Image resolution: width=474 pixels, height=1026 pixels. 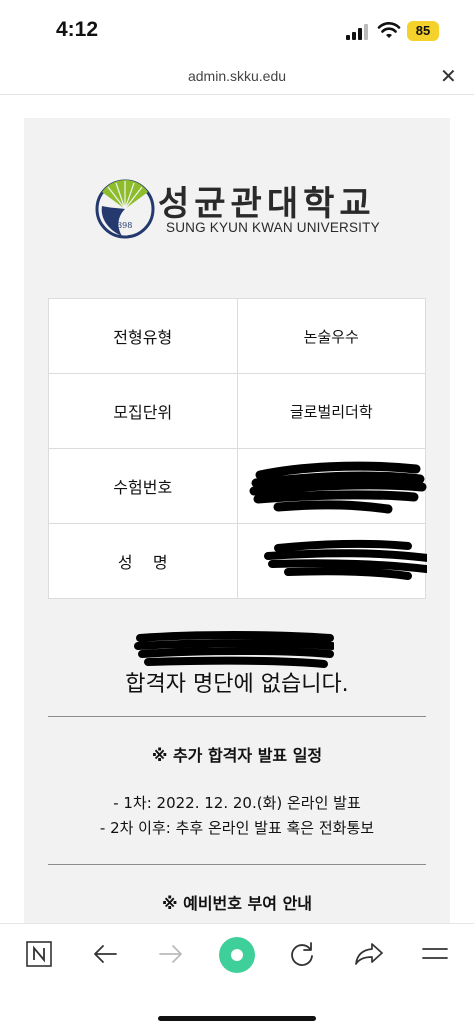 I want to click on wifi-icon, so click(x=389, y=30).